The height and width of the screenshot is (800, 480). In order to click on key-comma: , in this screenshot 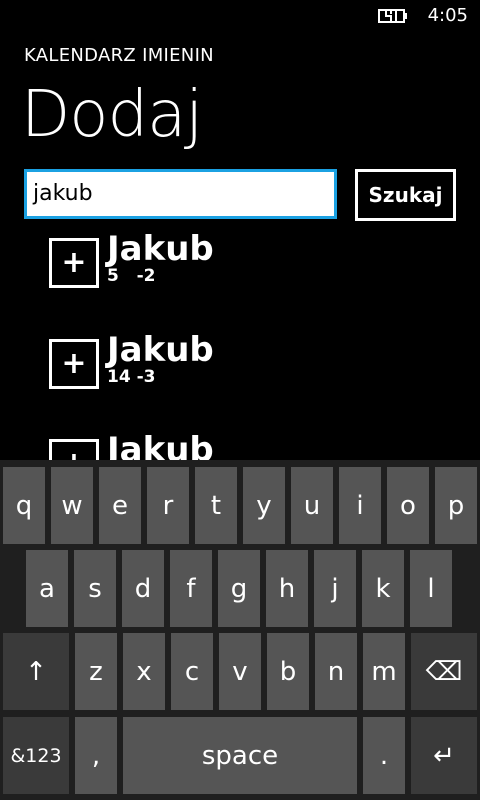, I will do `click(96, 755)`.